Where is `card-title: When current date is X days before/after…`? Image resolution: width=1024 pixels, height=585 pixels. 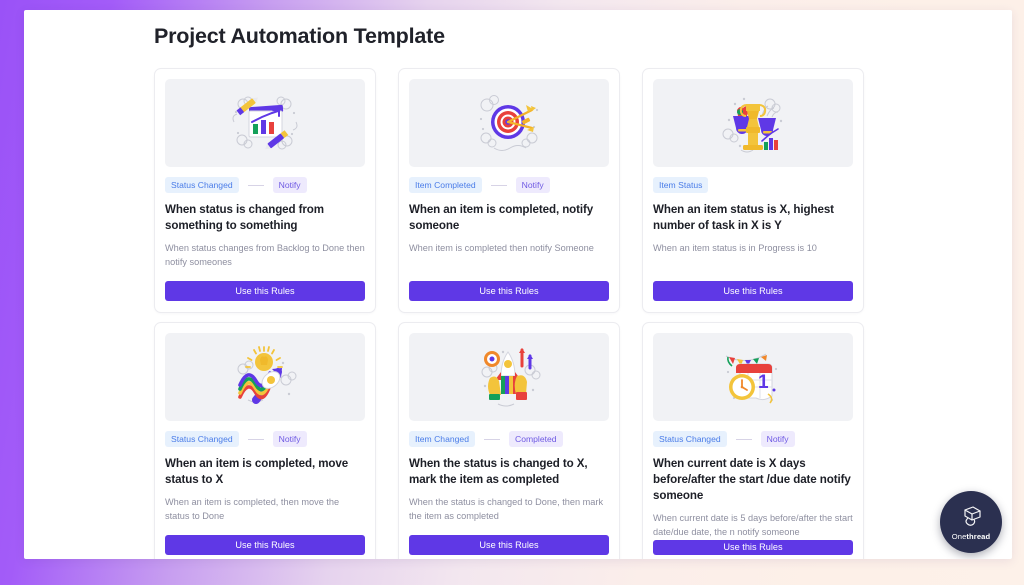
card-title: When current date is X days before/after… is located at coordinates (752, 479).